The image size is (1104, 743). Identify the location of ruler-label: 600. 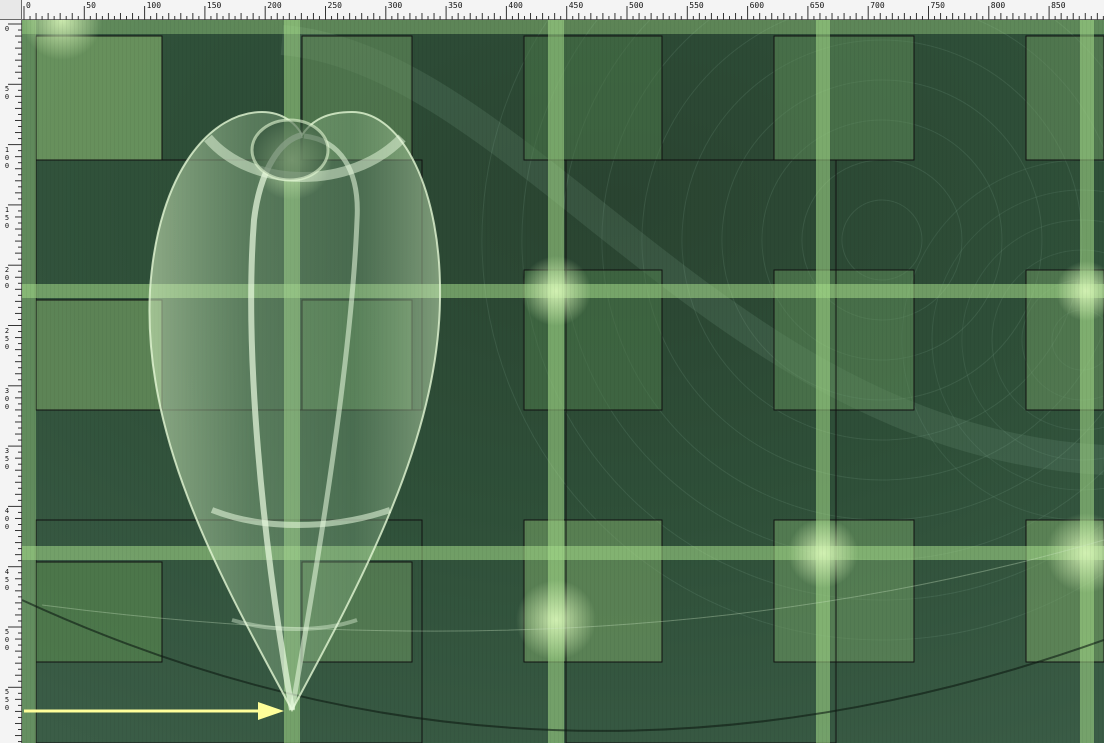
(757, 5).